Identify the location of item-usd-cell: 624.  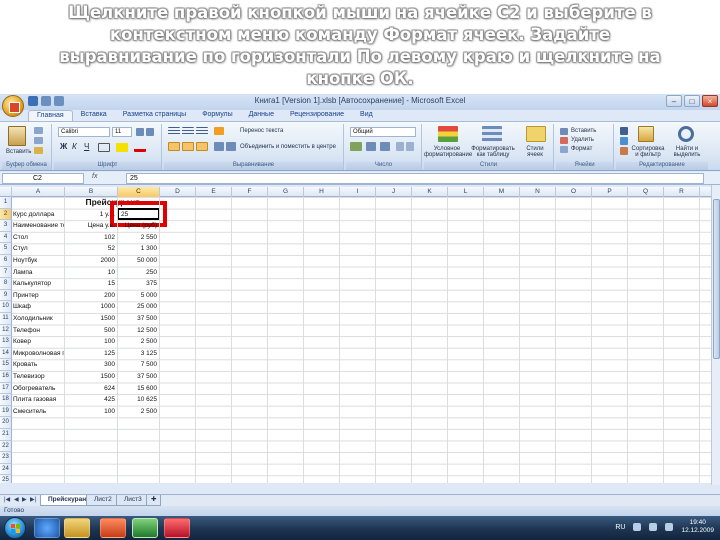
(91, 389).